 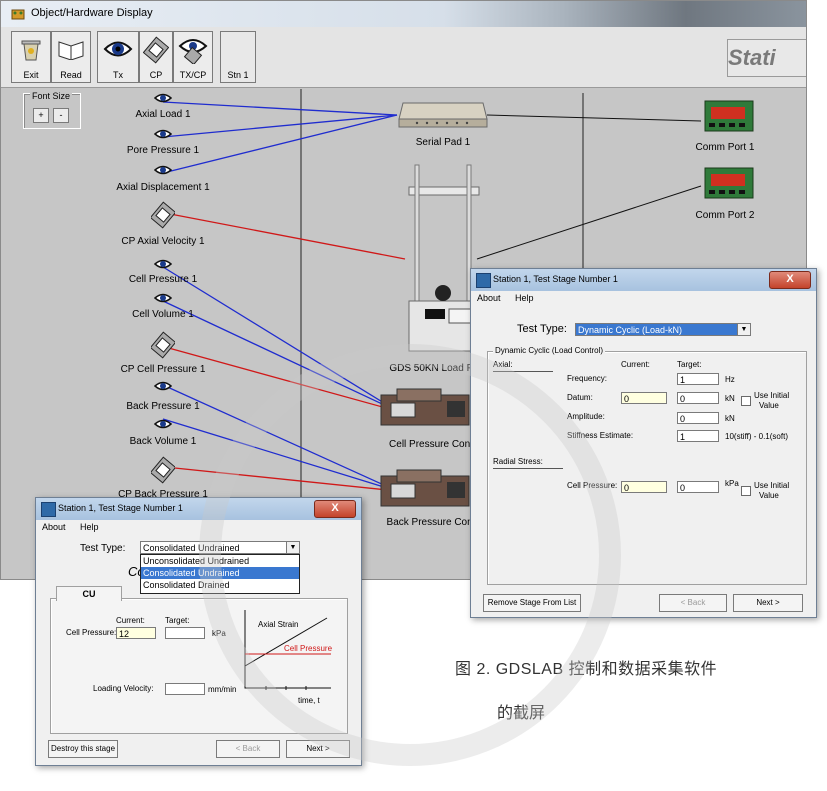 What do you see at coordinates (630, 330) in the screenshot?
I see `test-type-value: Dynamic Cyclic (Load-kN)` at bounding box center [630, 330].